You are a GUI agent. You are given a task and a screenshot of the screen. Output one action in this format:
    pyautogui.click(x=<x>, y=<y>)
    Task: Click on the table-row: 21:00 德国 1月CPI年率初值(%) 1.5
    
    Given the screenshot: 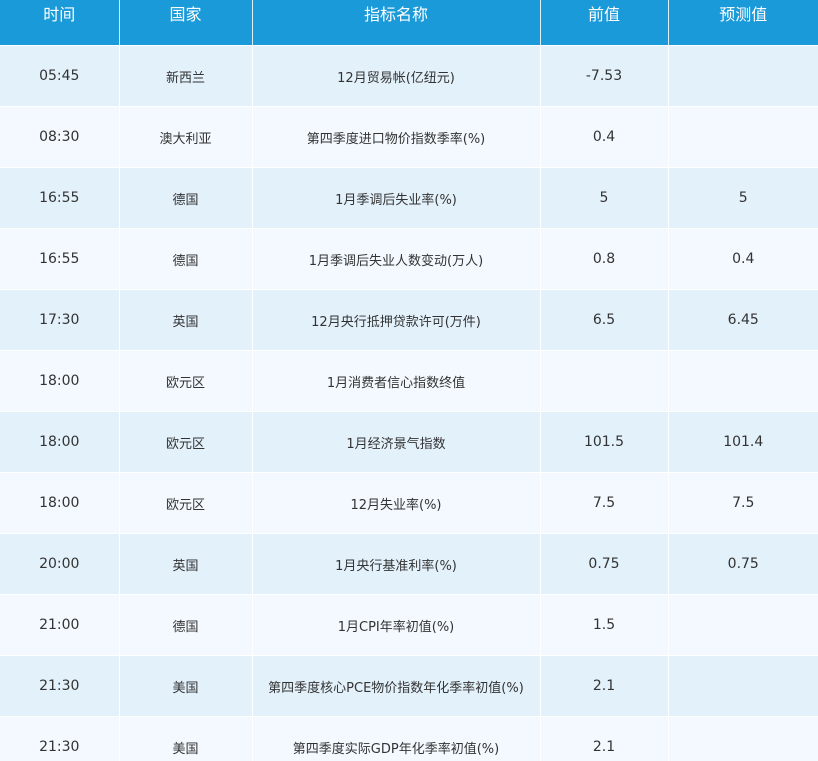 What is the action you would take?
    pyautogui.click(x=409, y=625)
    